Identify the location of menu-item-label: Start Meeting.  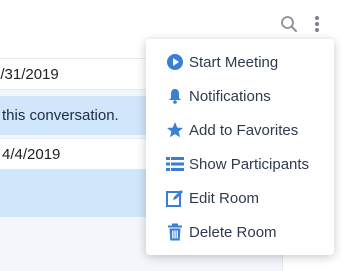
(234, 62).